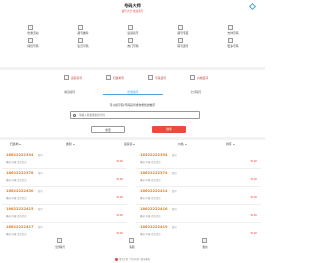  I want to click on tab-featured: 精选靓号, so click(70, 92).